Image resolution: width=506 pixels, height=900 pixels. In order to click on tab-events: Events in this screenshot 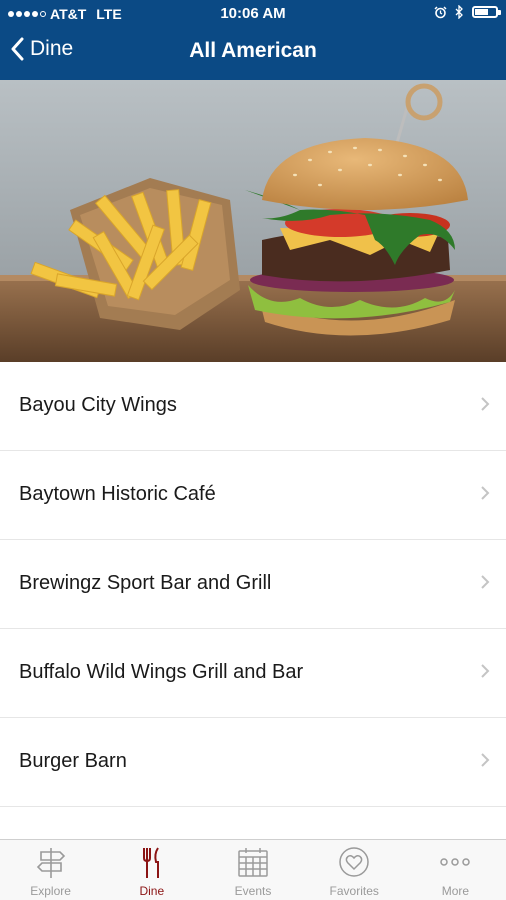, I will do `click(252, 870)`.